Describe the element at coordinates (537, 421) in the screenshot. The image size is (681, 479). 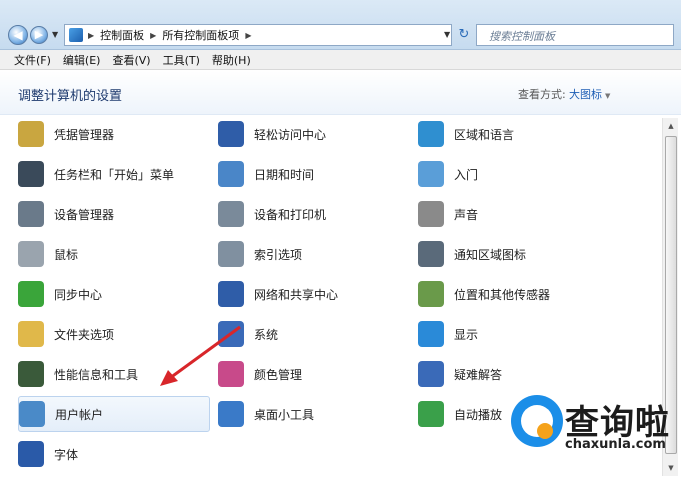
I see `watermark-logo-icon` at that location.